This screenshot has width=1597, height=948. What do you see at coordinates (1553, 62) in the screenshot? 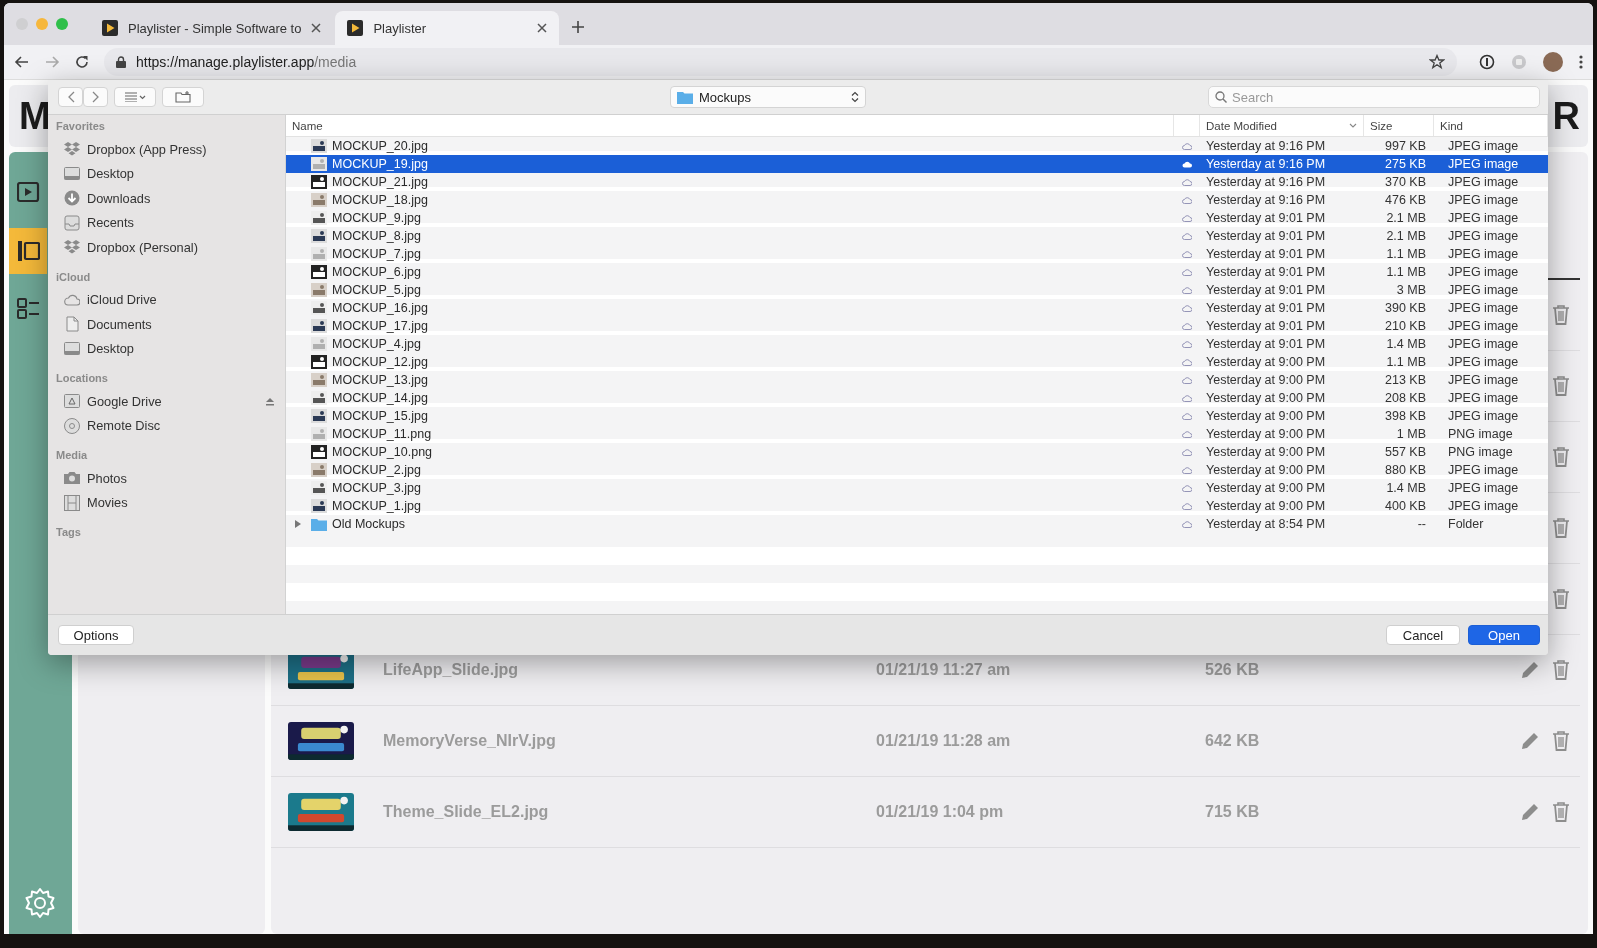
I see `avatar` at bounding box center [1553, 62].